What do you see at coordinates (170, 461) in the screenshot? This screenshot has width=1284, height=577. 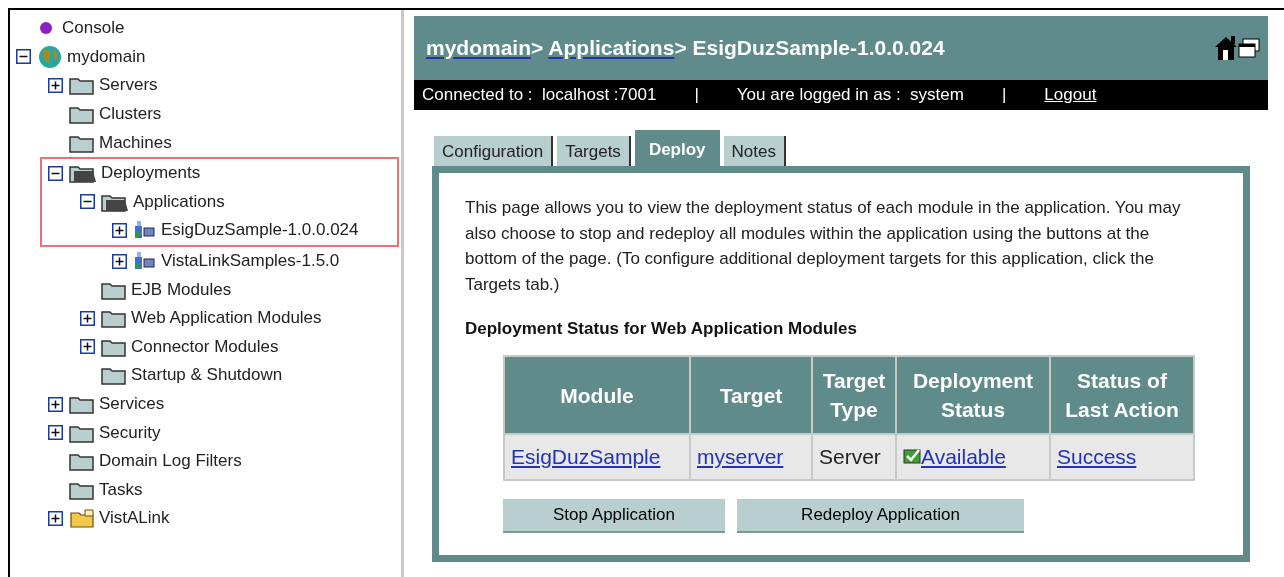 I see `tree-item: Domain Log Filters` at bounding box center [170, 461].